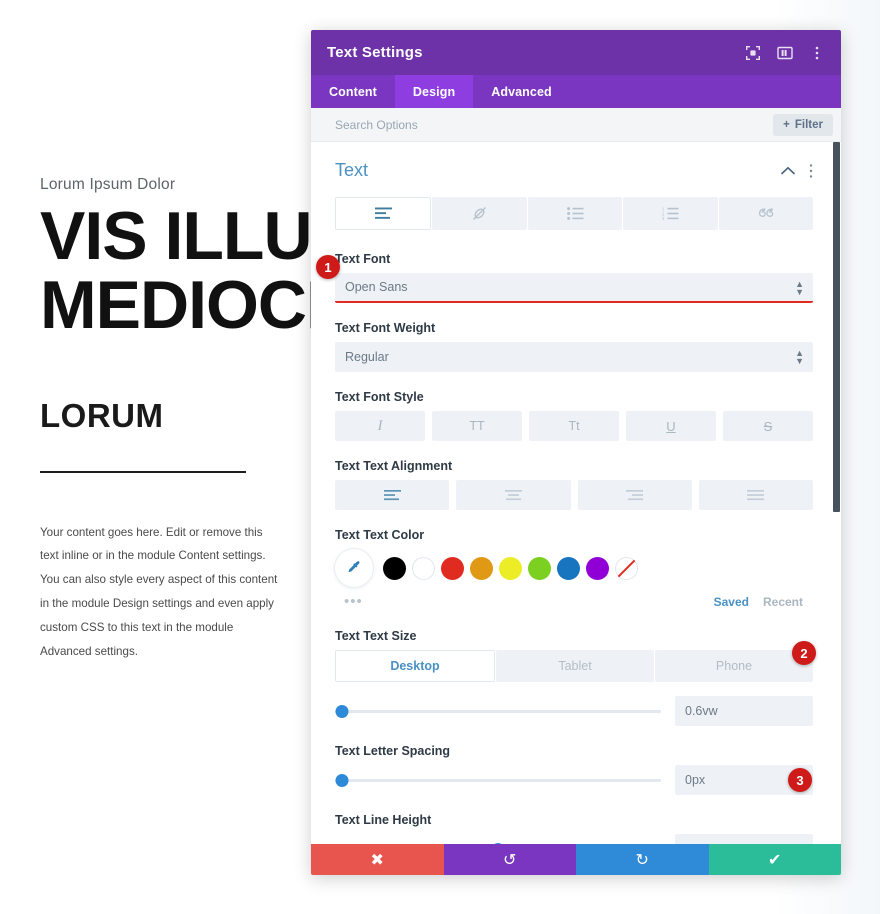 The width and height of the screenshot is (880, 914). I want to click on step-badge-2: 2, so click(804, 653).